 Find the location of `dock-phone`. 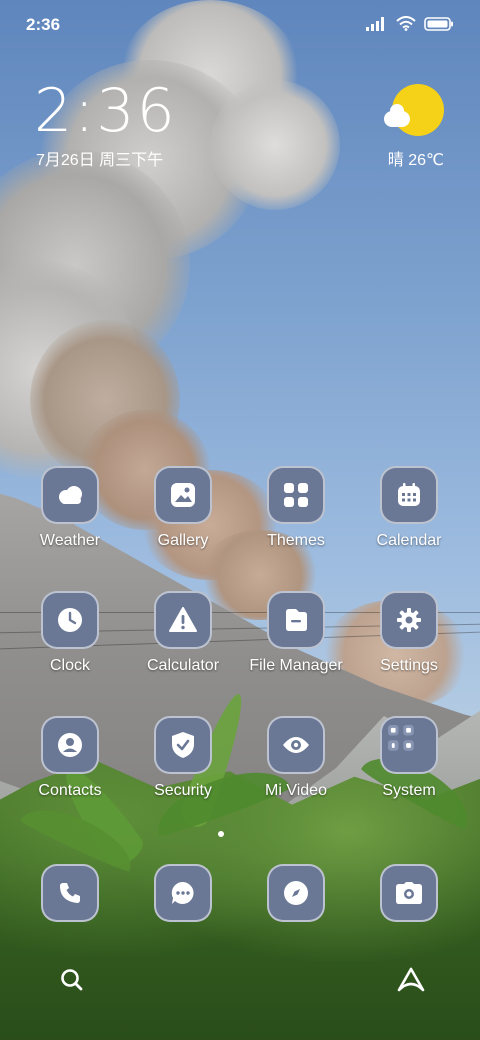

dock-phone is located at coordinates (70, 893).